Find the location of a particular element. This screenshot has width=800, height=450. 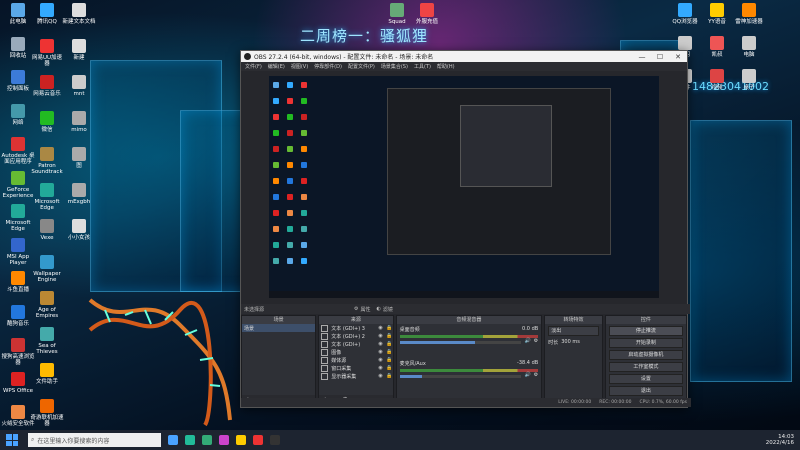

close-icon: ✕ is located at coordinates (678, 57).